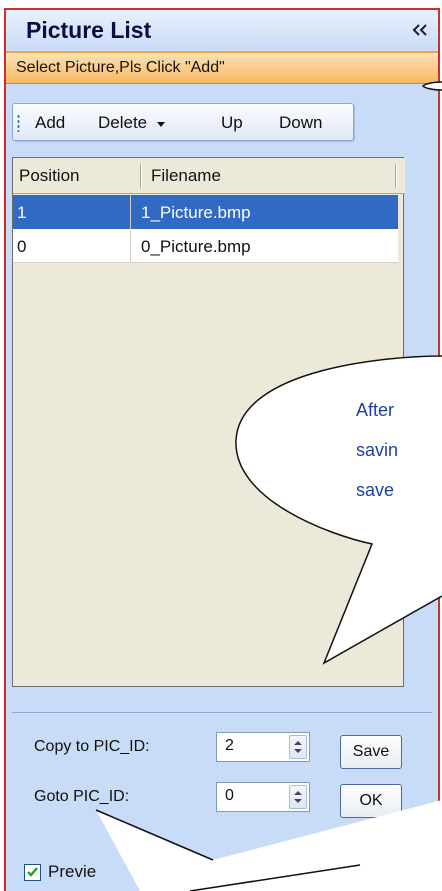 The height and width of the screenshot is (891, 442). I want to click on panel-title-bar: Picture List, so click(222, 31).